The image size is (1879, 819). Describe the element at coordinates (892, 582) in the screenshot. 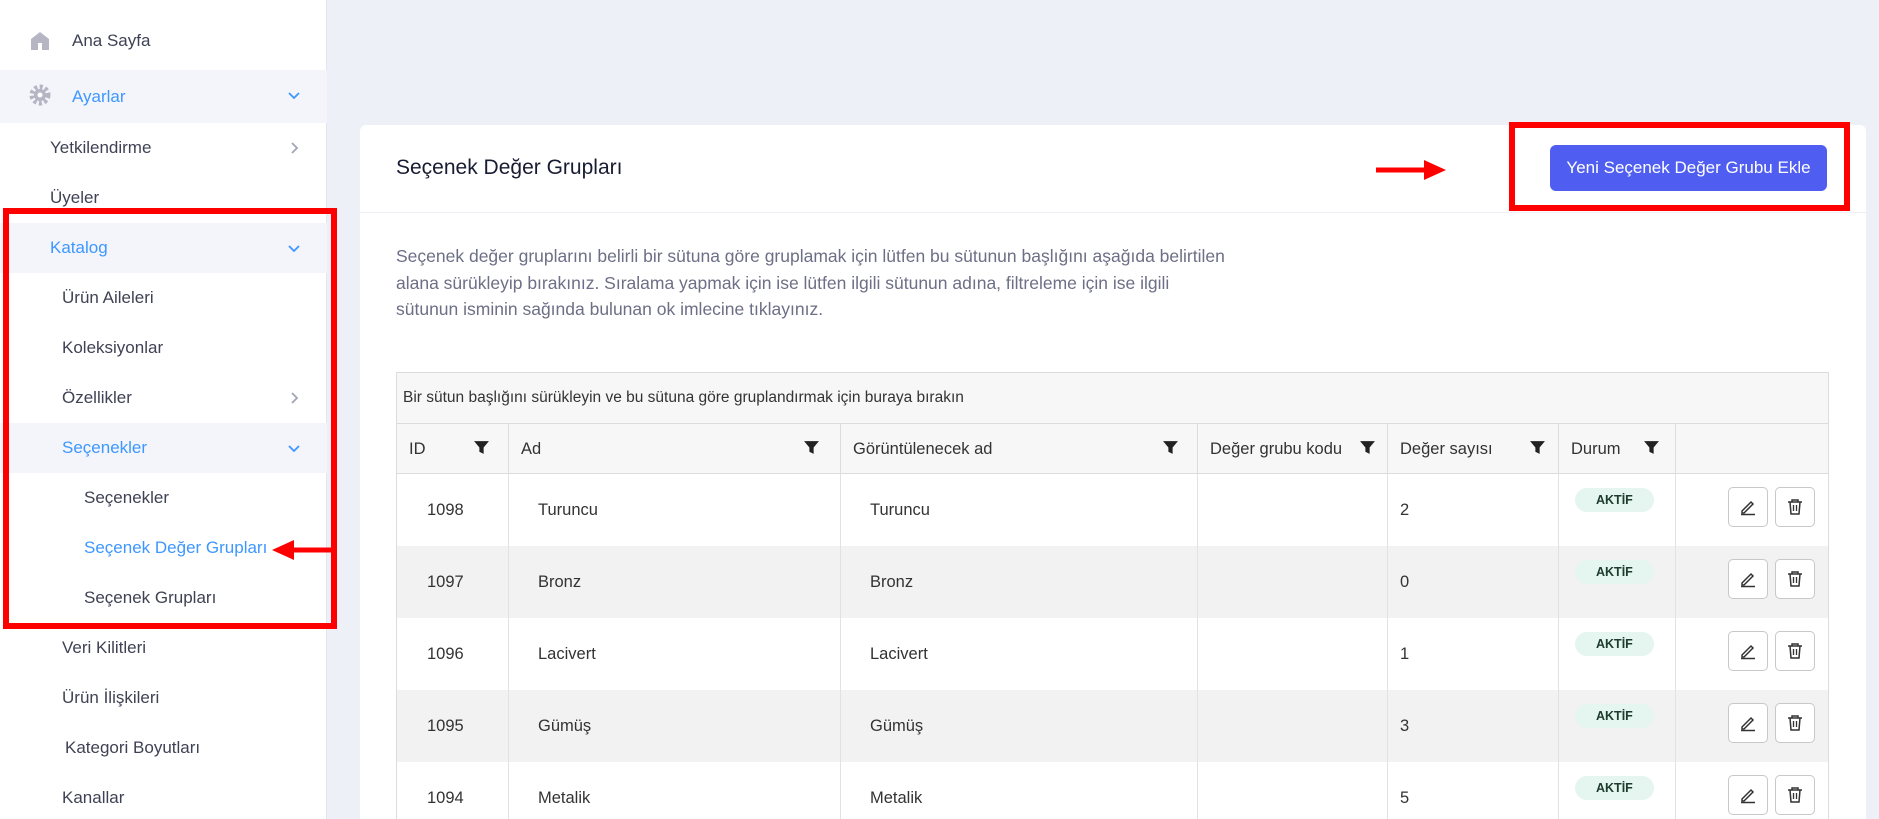

I see `cell-display-text: Bronz` at that location.